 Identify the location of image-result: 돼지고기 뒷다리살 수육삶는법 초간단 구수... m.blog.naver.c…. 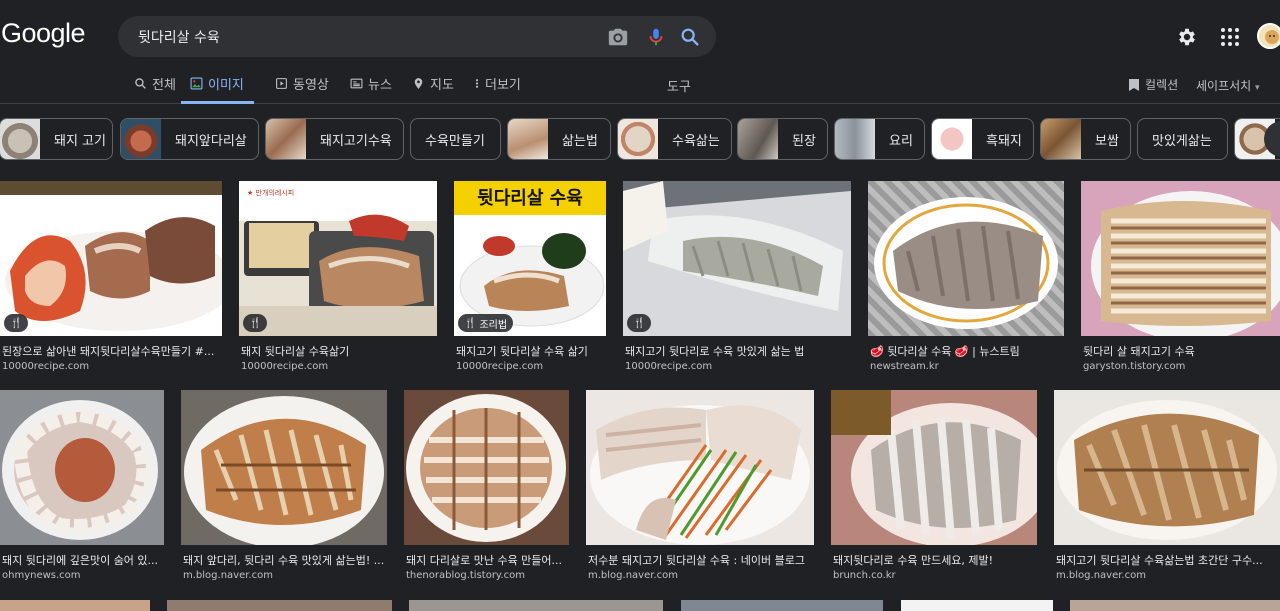
(1167, 485).